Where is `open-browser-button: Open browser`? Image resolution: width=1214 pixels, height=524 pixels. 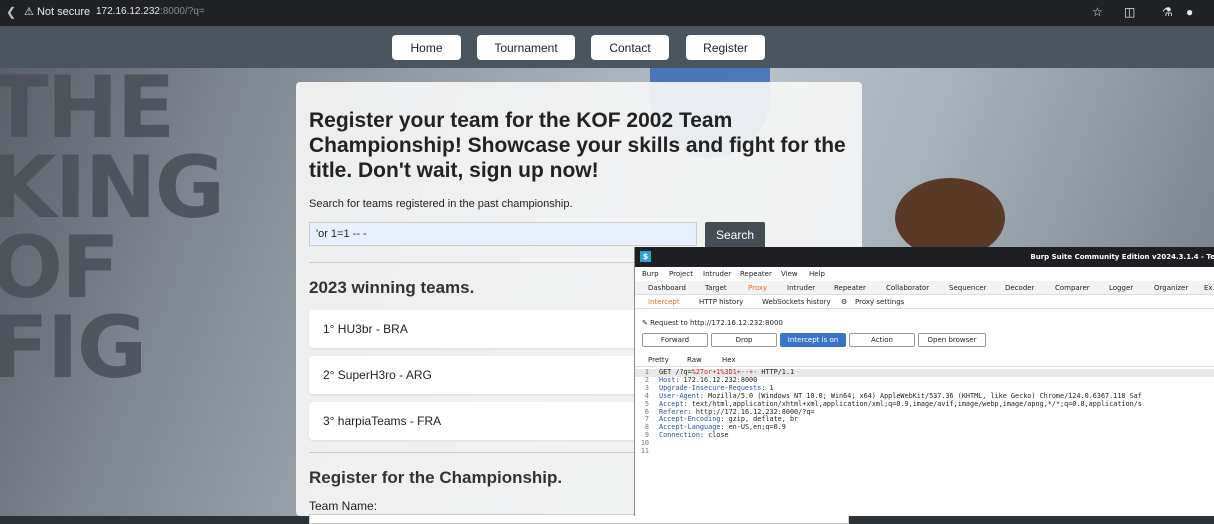 open-browser-button: Open browser is located at coordinates (952, 340).